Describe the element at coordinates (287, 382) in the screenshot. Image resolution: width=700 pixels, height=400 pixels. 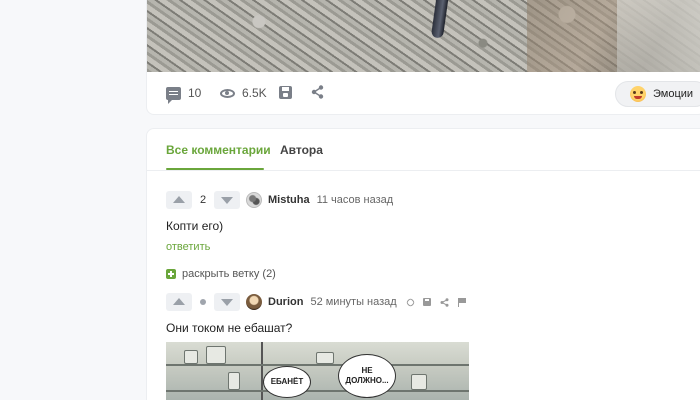
I see `speech-bubble: ЕБАНЁТ` at that location.